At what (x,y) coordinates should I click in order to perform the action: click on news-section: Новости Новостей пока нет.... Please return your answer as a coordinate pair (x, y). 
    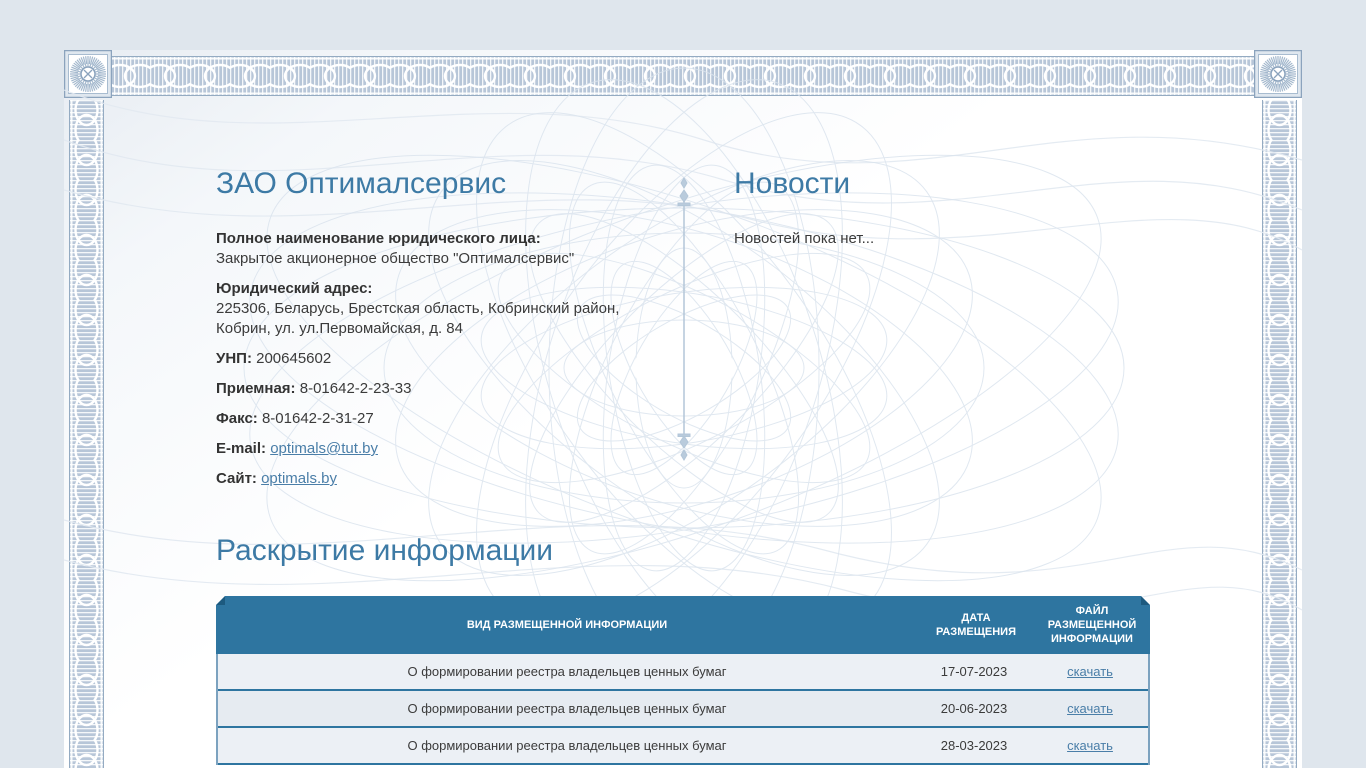
    Looking at the image, I should click on (942, 207).